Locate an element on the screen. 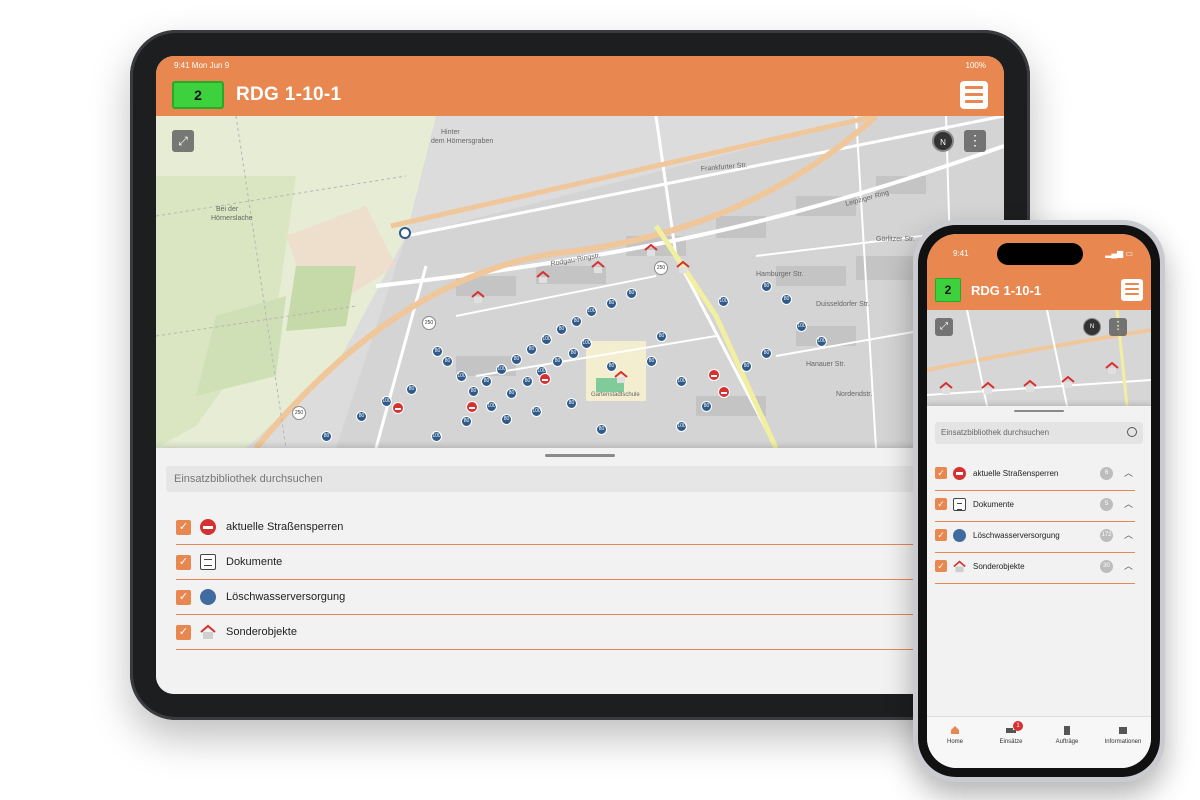 This screenshot has height=800, width=1200. search-icon is located at coordinates (1132, 432).